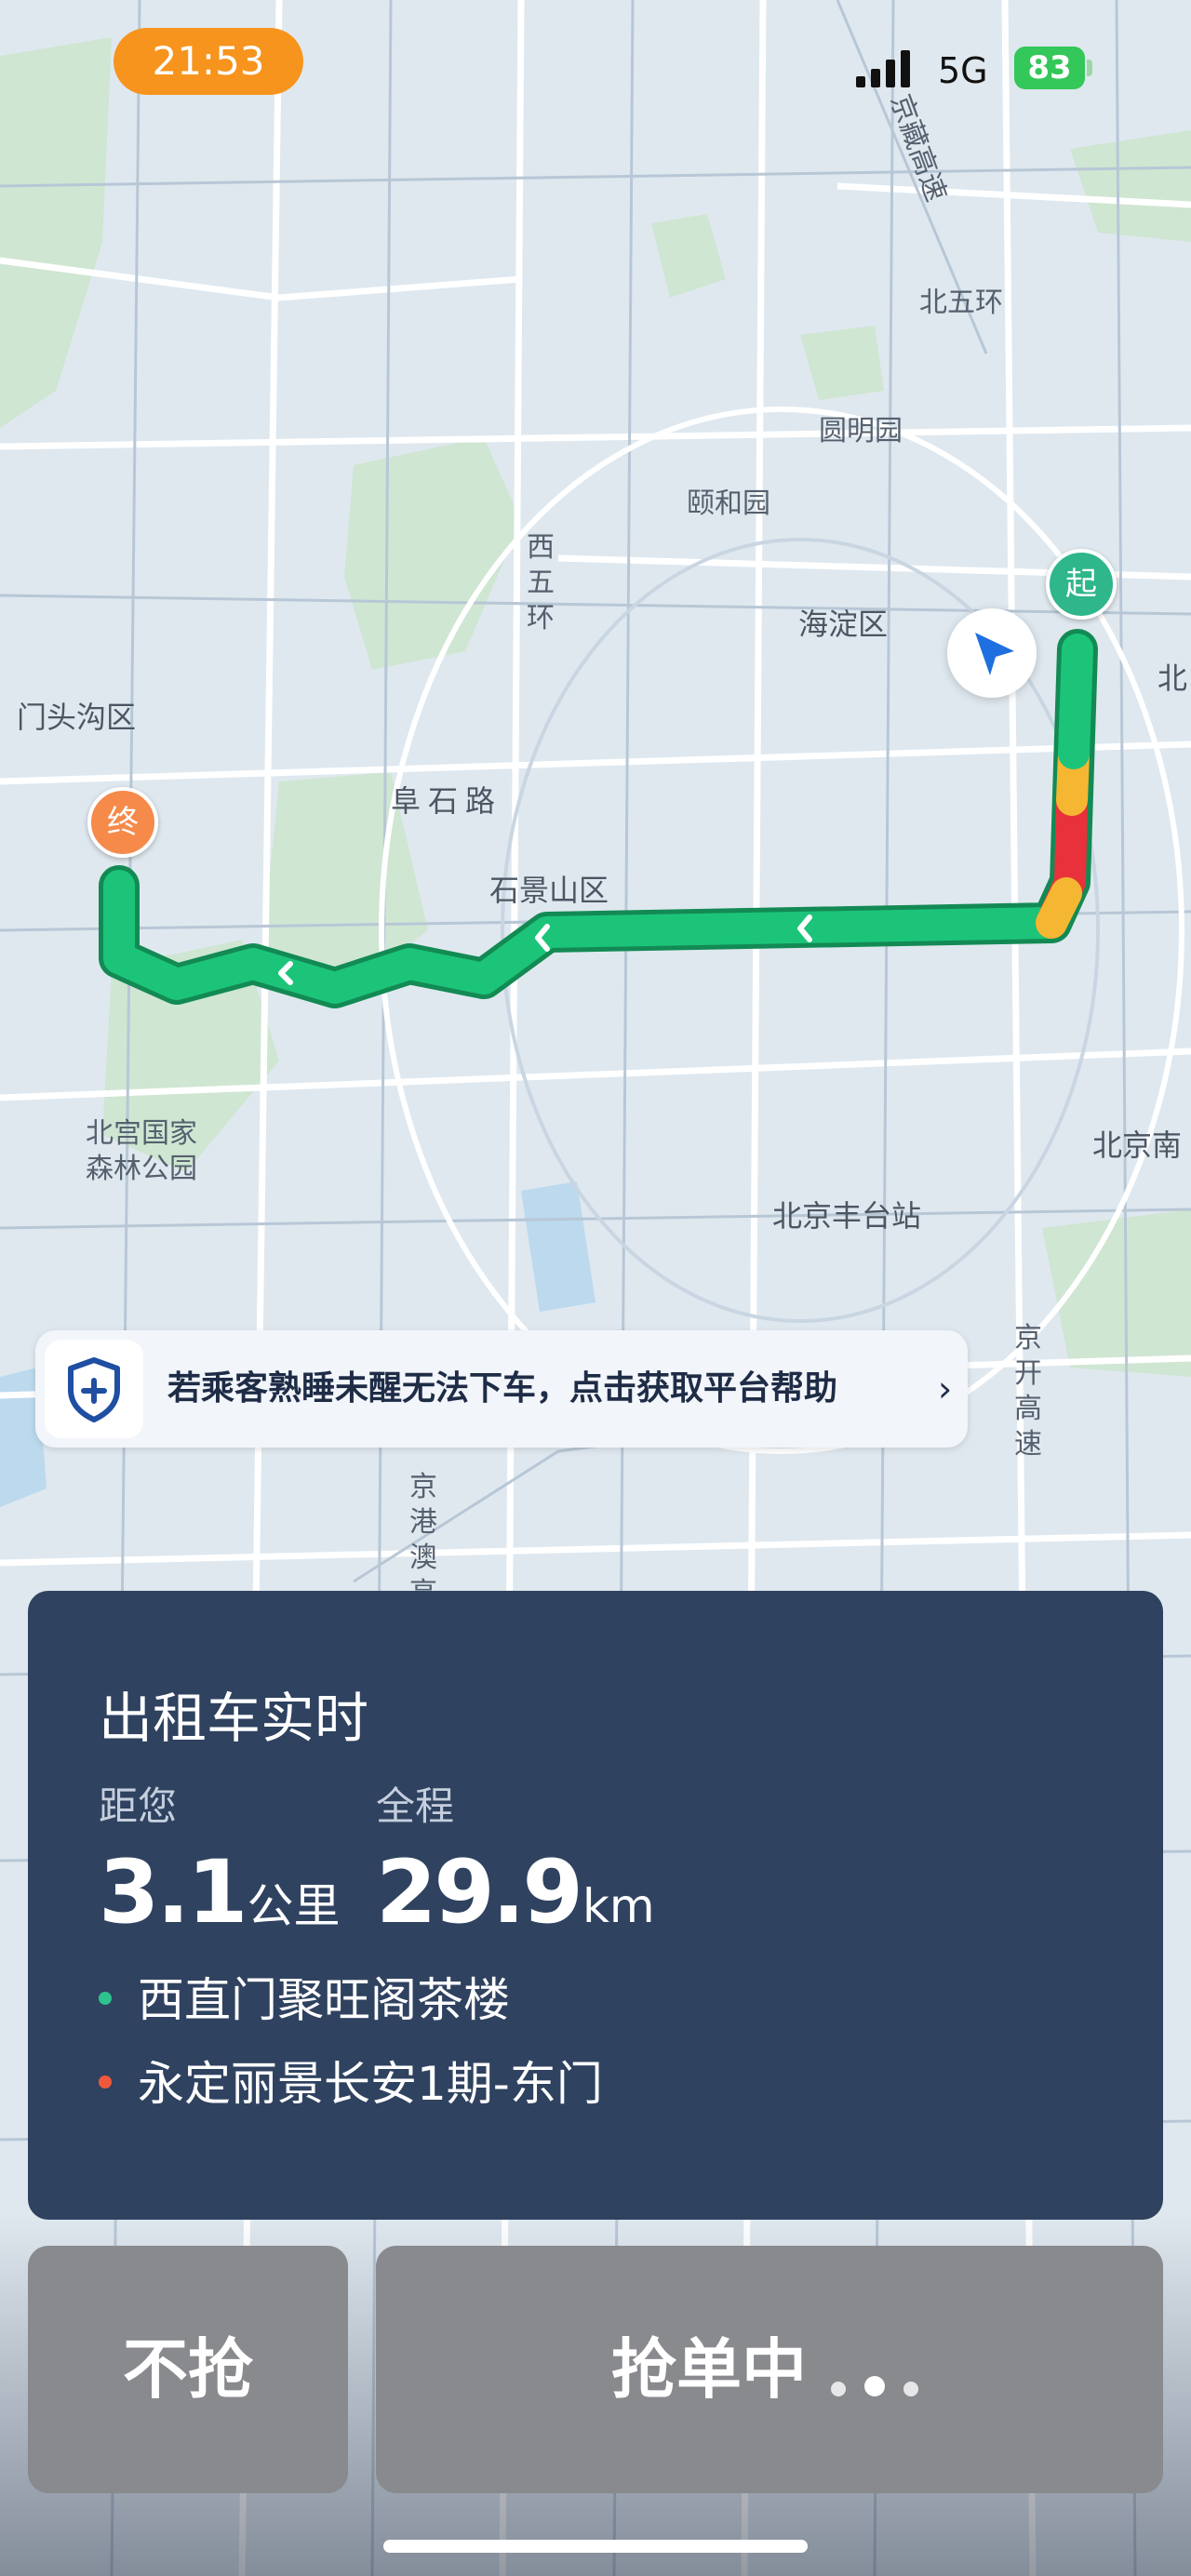  I want to click on skip-order-button: 不抢, so click(188, 2369).